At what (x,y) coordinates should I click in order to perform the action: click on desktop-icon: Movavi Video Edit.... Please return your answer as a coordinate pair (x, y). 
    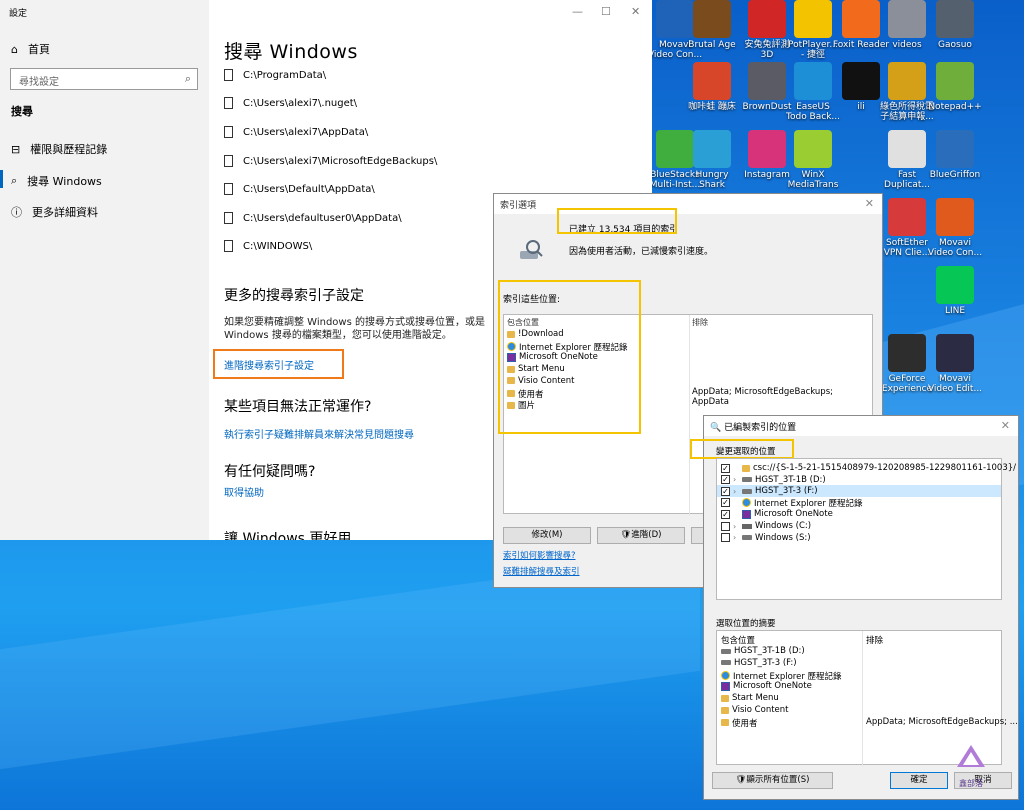
    Looking at the image, I should click on (955, 364).